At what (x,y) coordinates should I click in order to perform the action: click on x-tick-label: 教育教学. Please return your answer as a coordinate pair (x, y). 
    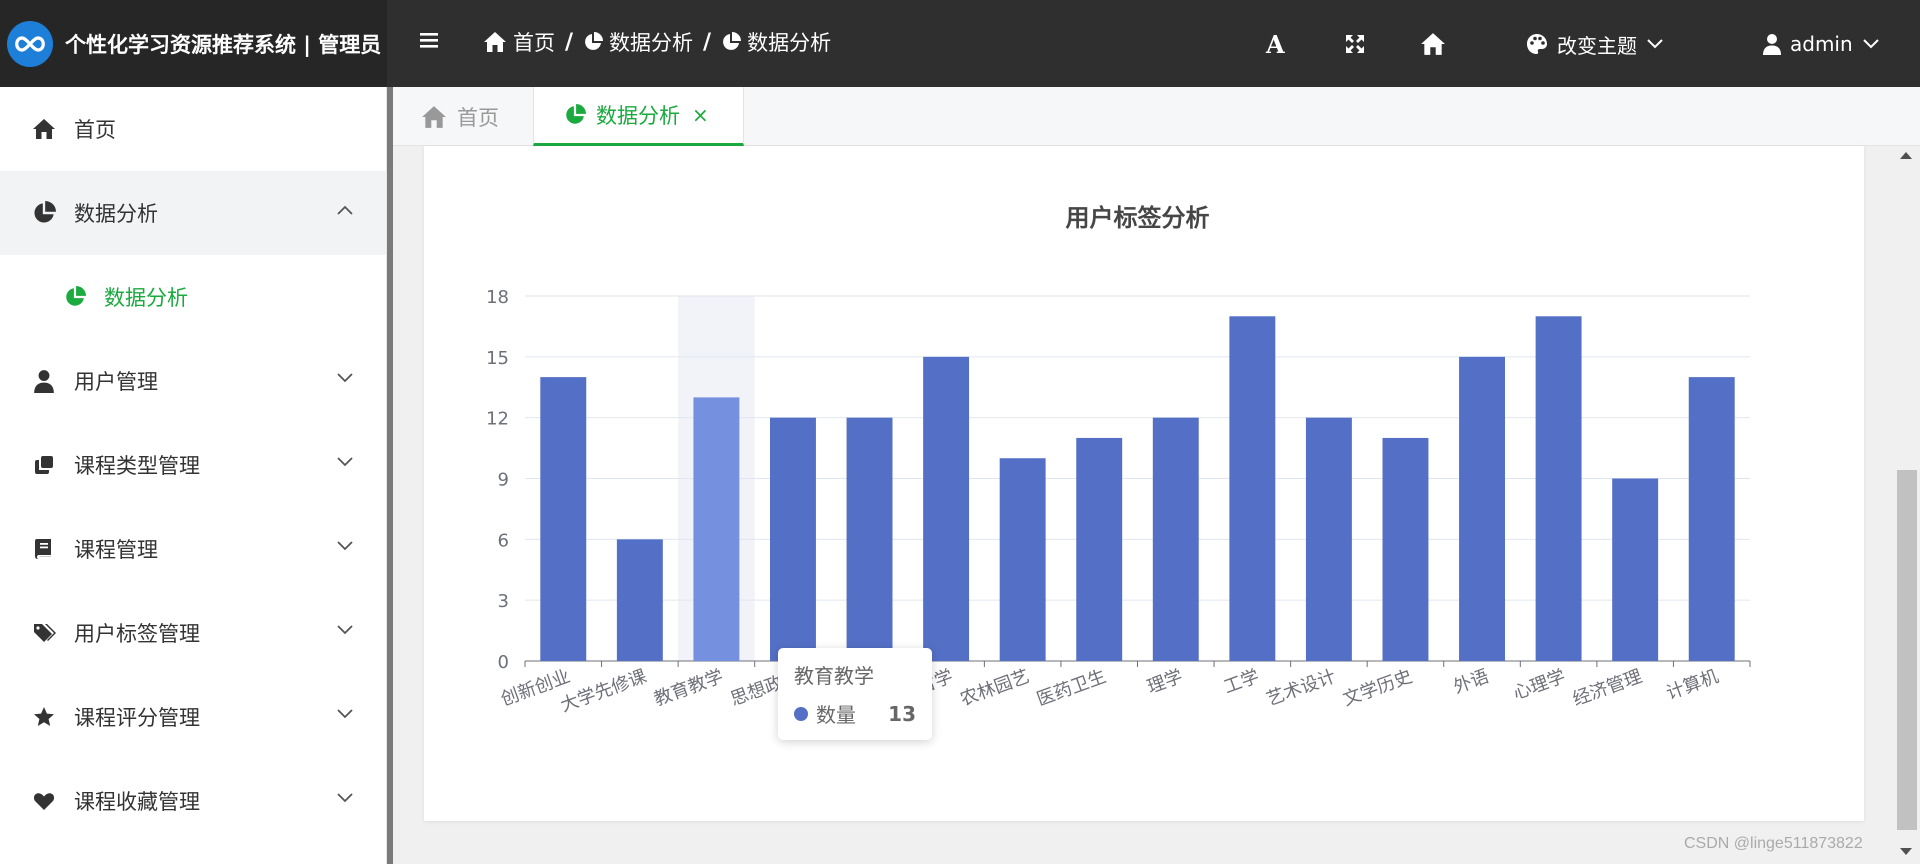
    Looking at the image, I should click on (688, 688).